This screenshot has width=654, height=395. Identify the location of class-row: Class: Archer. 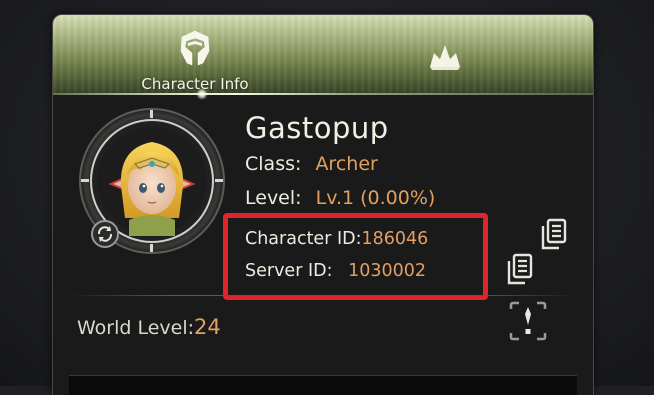
(311, 164).